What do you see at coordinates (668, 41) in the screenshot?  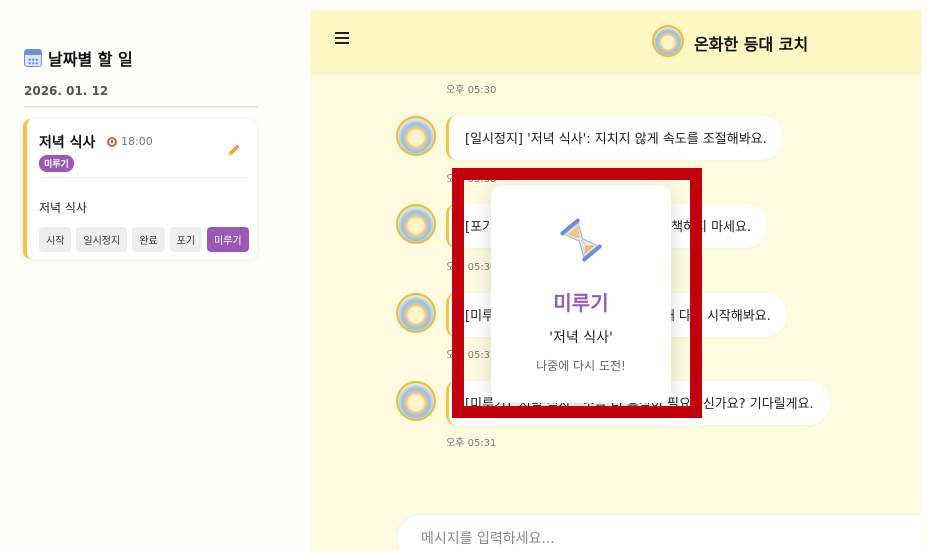 I see `coach-avatar` at bounding box center [668, 41].